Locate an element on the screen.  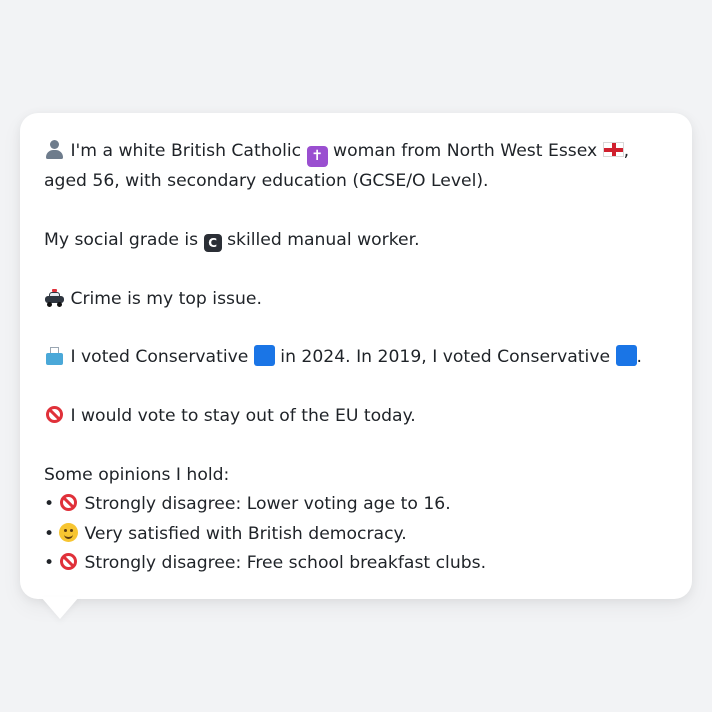
opinion-item: • Very satisfied with British democracy. is located at coordinates (356, 534).